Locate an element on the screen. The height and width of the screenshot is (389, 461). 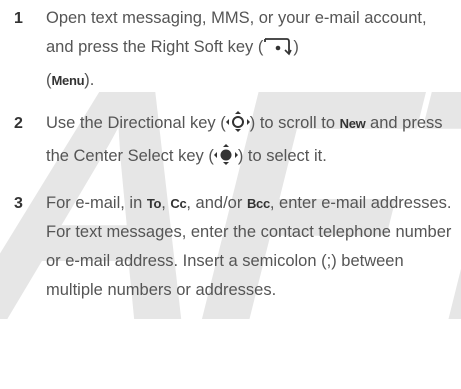
step-text-part: ) to scroll to is located at coordinates (294, 123).